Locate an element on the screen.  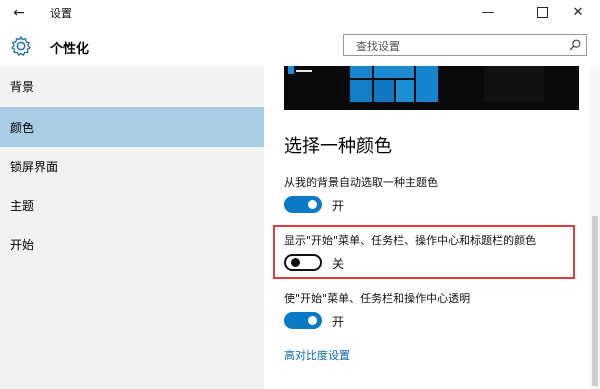
sidebar-item-label: 锁屏界面 is located at coordinates (34, 167).